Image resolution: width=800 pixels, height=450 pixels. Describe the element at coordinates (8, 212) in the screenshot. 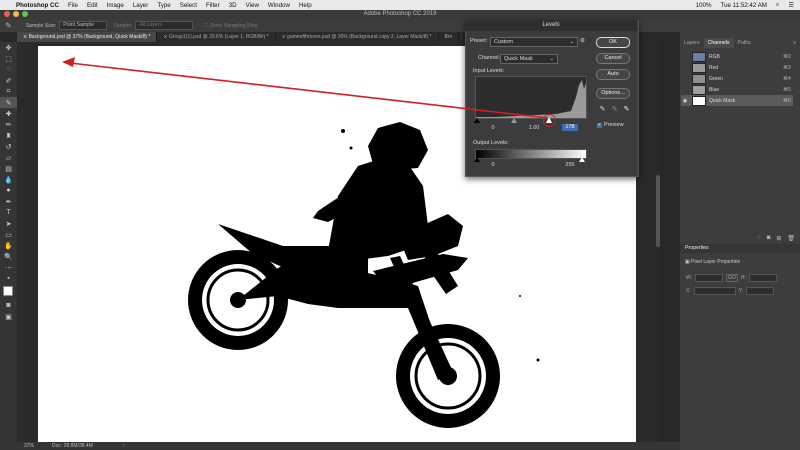

I see `type-tool-icon: T` at that location.